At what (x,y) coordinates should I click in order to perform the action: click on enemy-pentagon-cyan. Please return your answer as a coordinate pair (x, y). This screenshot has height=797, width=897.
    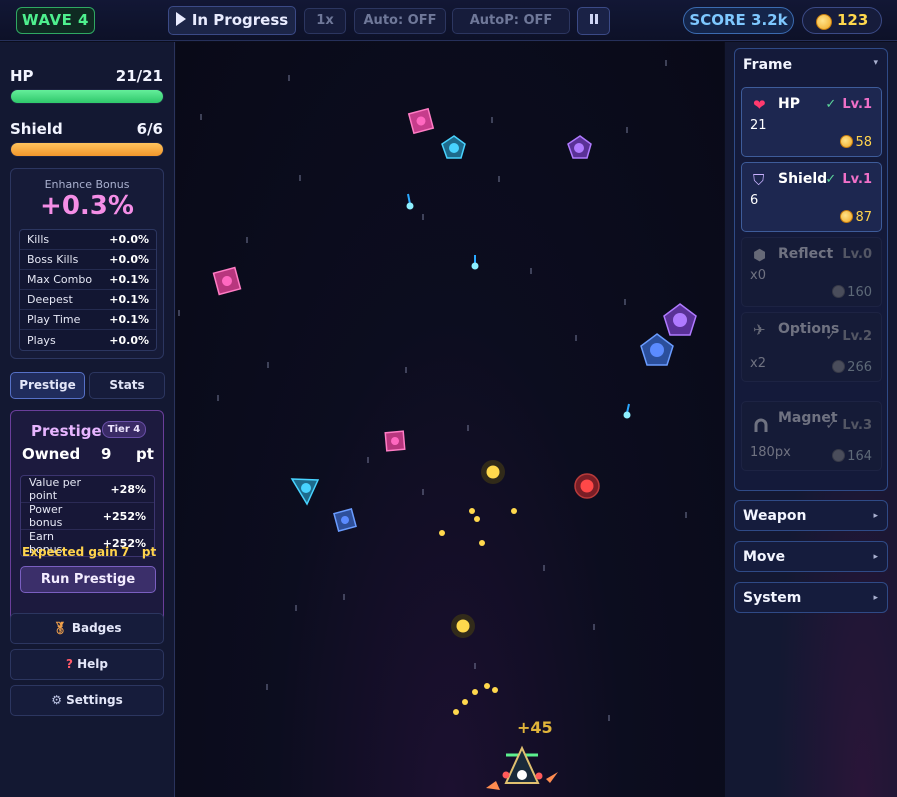
    Looking at the image, I should click on (453, 147).